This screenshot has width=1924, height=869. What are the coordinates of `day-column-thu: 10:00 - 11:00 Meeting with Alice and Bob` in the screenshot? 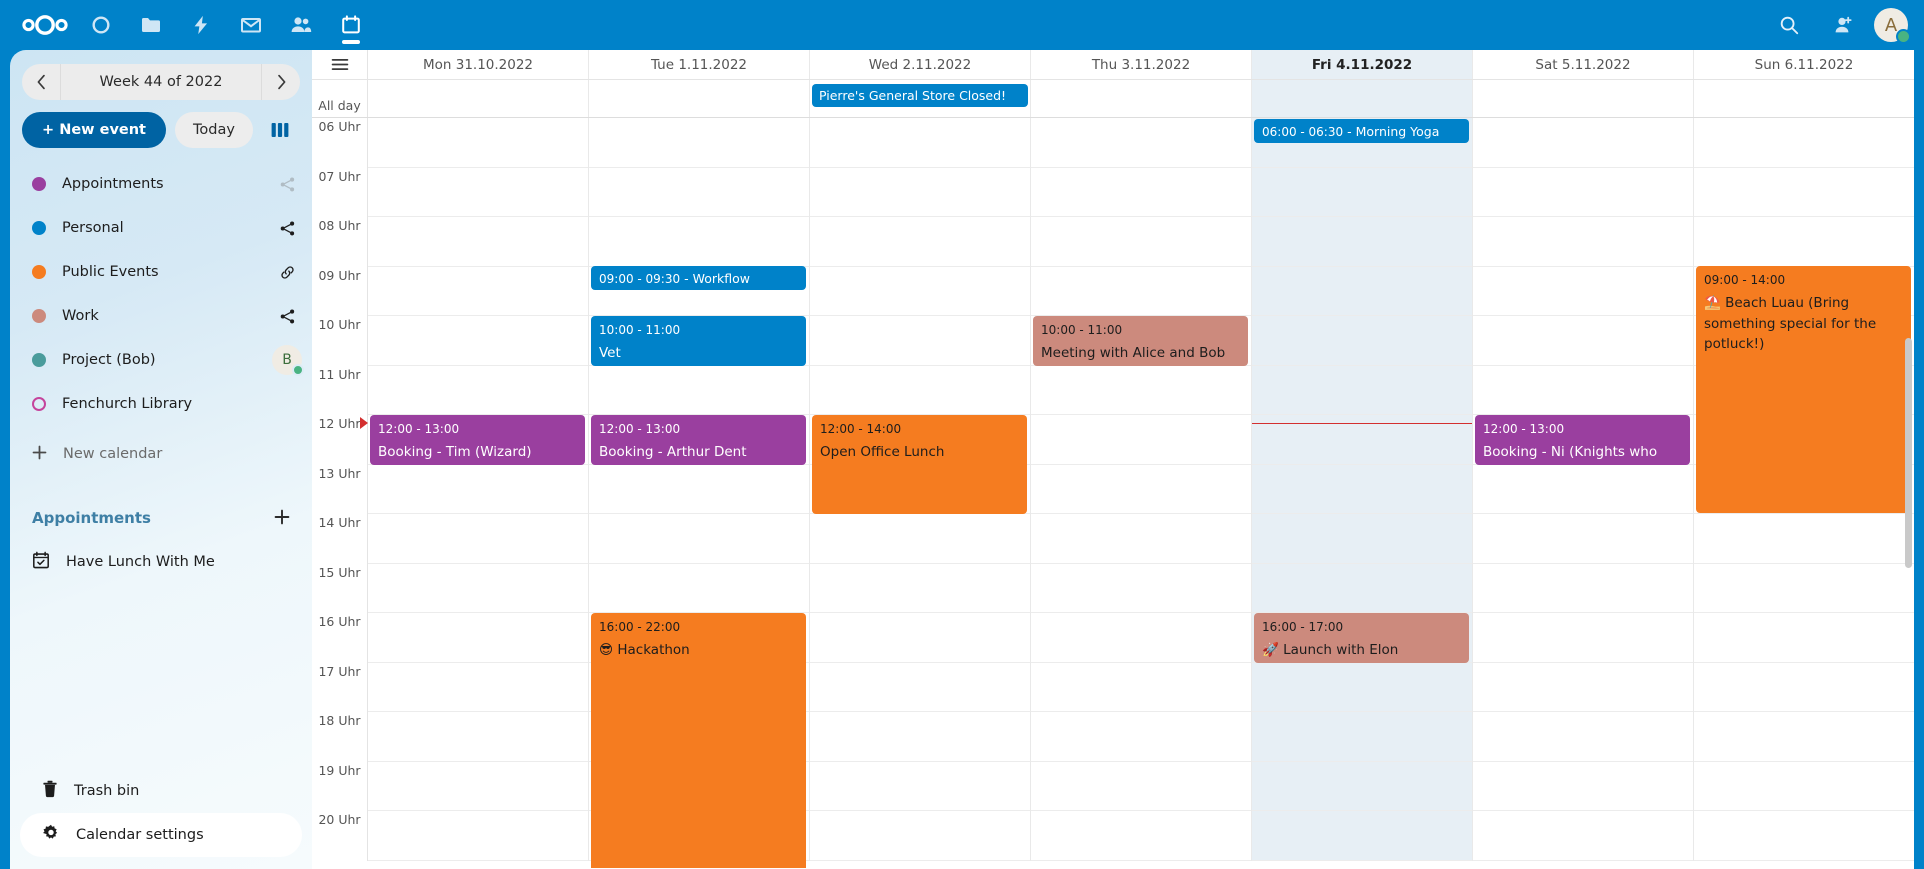 It's located at (1141, 489).